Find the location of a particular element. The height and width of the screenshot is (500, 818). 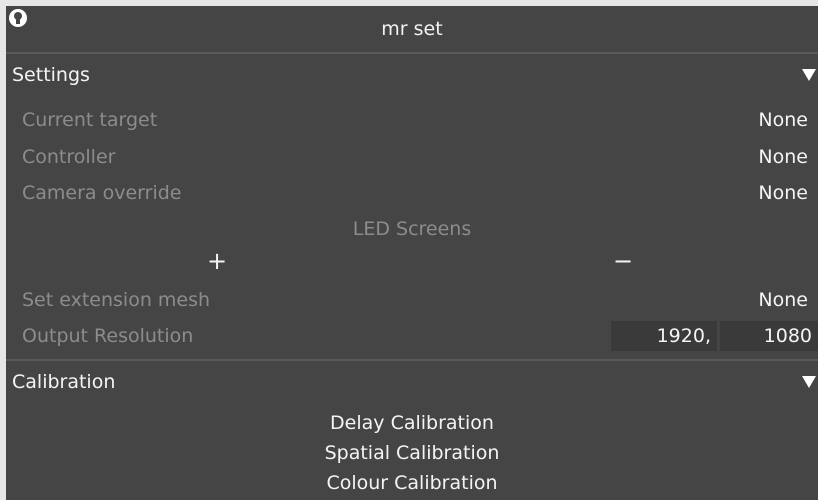

led-screens-label: LED Screens is located at coordinates (412, 229).